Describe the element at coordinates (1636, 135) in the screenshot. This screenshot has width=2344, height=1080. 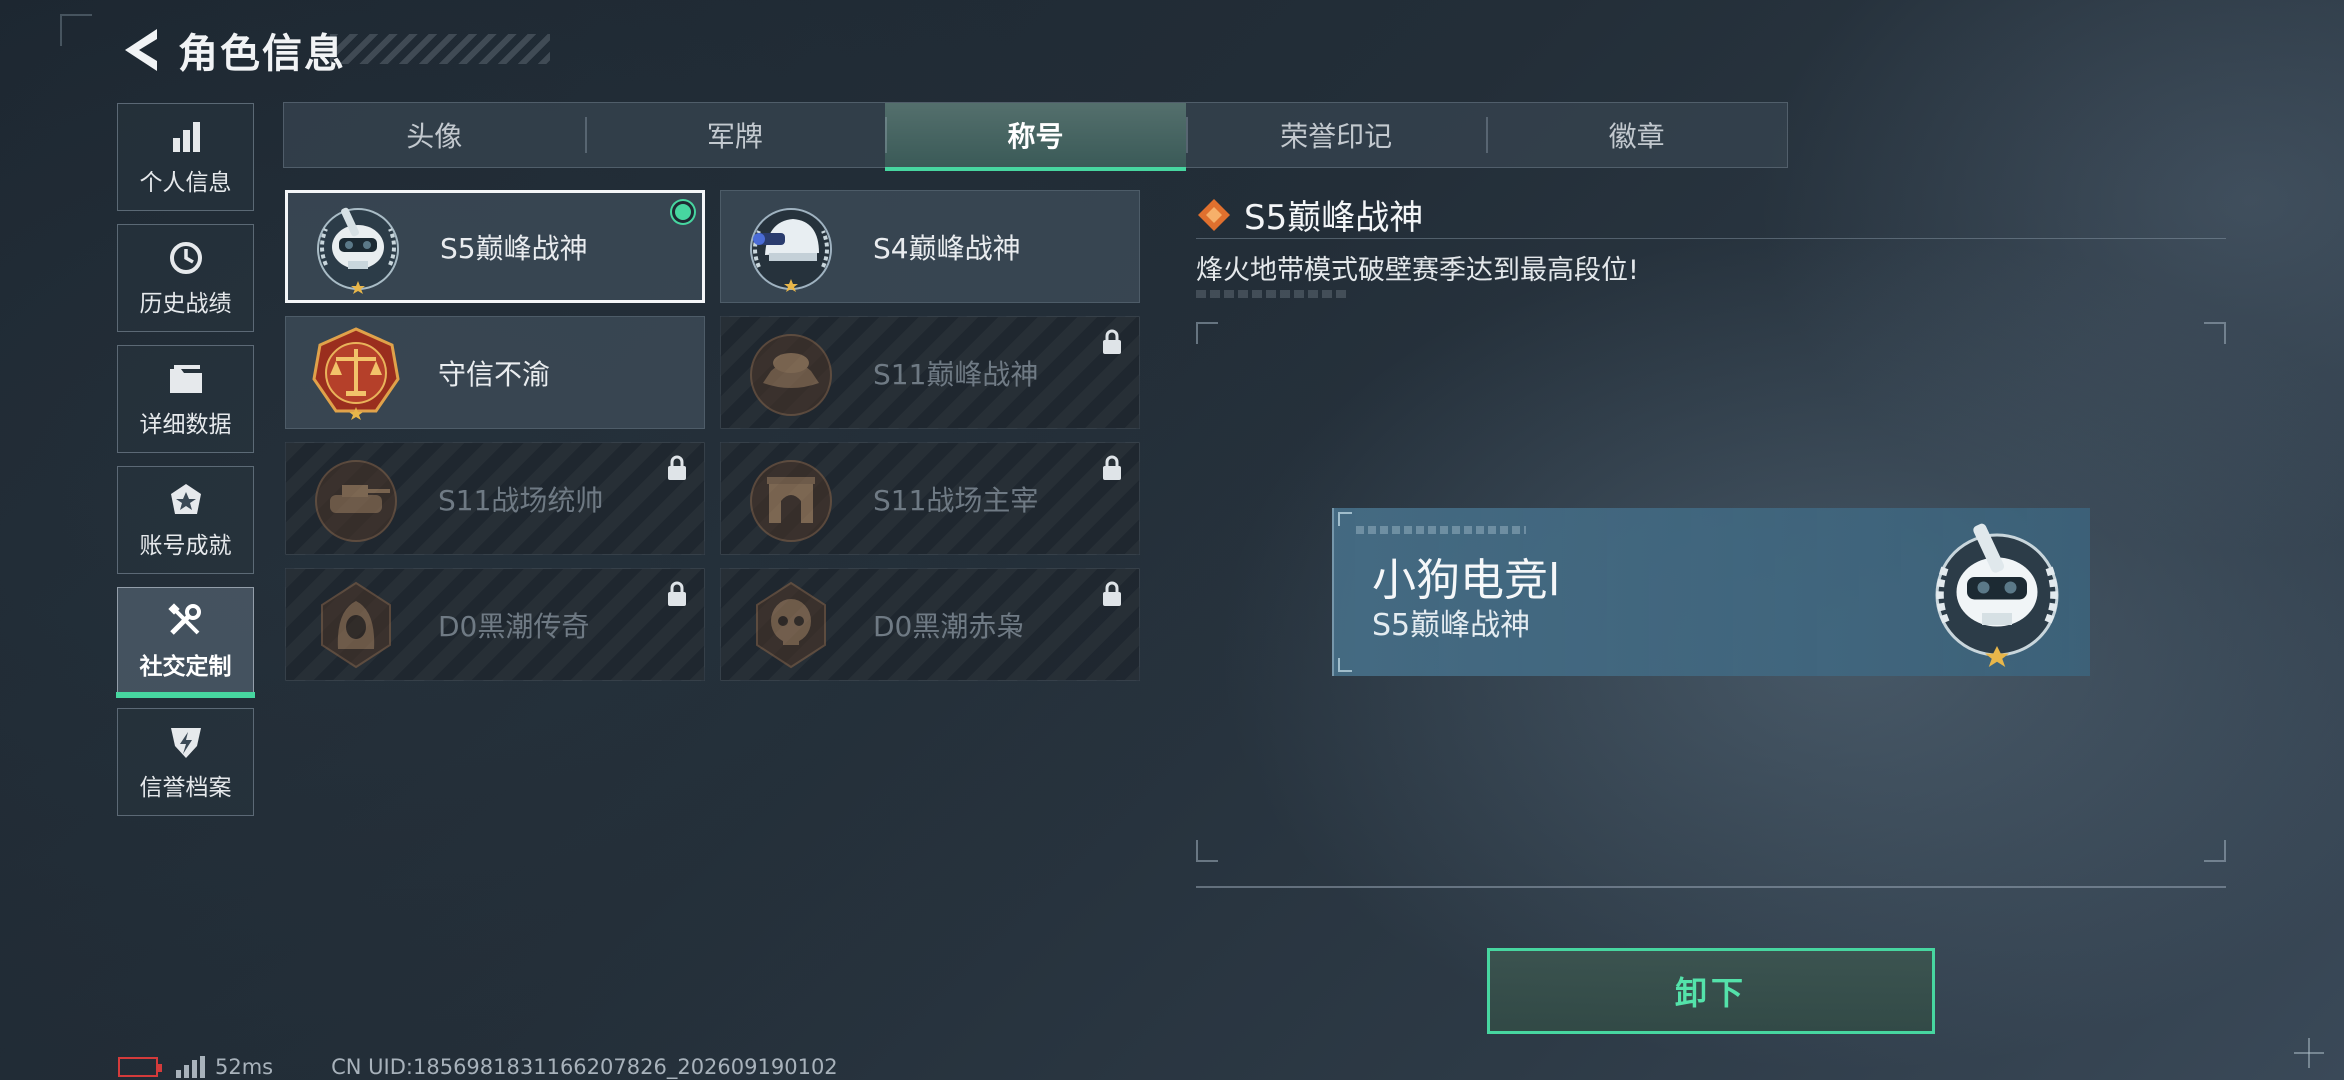
I see `tab-badge: 徽章` at that location.